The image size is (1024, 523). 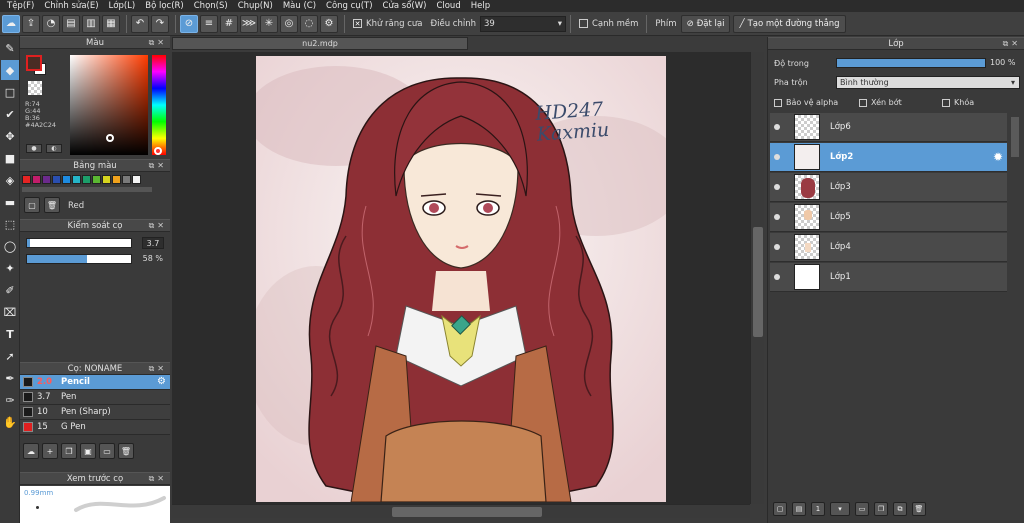 I want to click on menu-window: Cửa sổ(W), so click(x=405, y=6).